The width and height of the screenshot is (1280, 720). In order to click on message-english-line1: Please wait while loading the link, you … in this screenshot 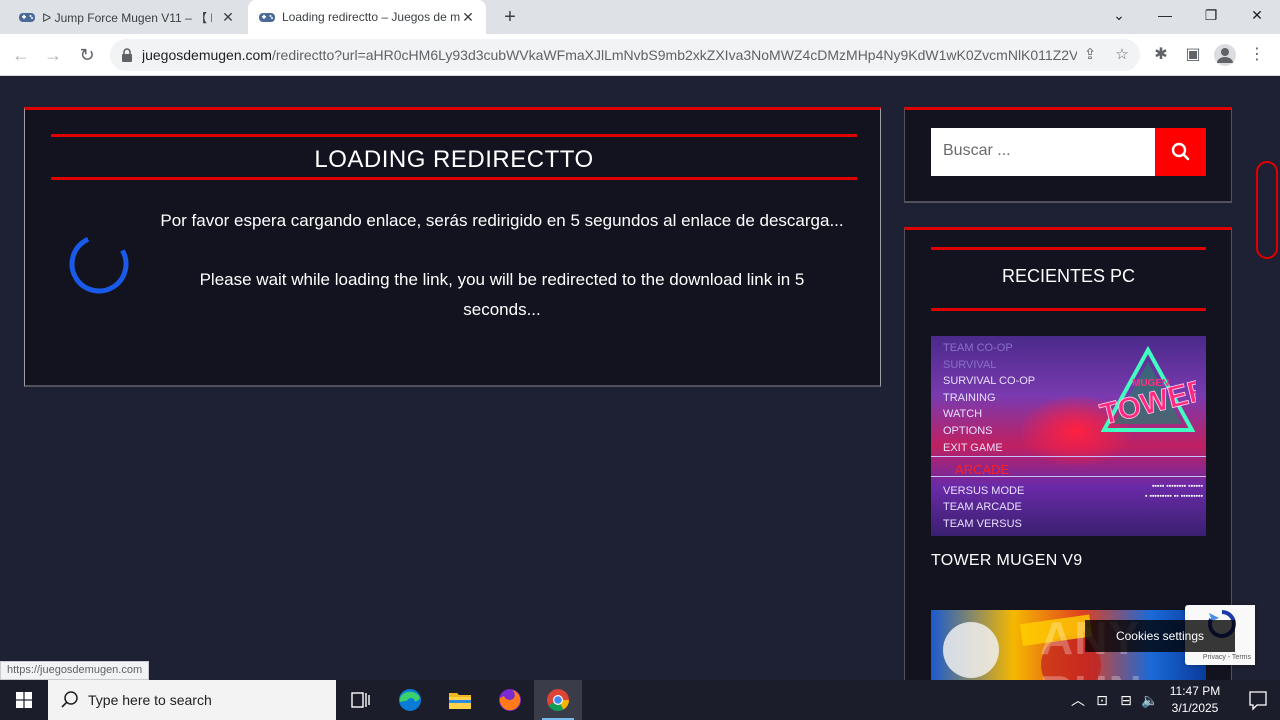, I will do `click(502, 279)`.